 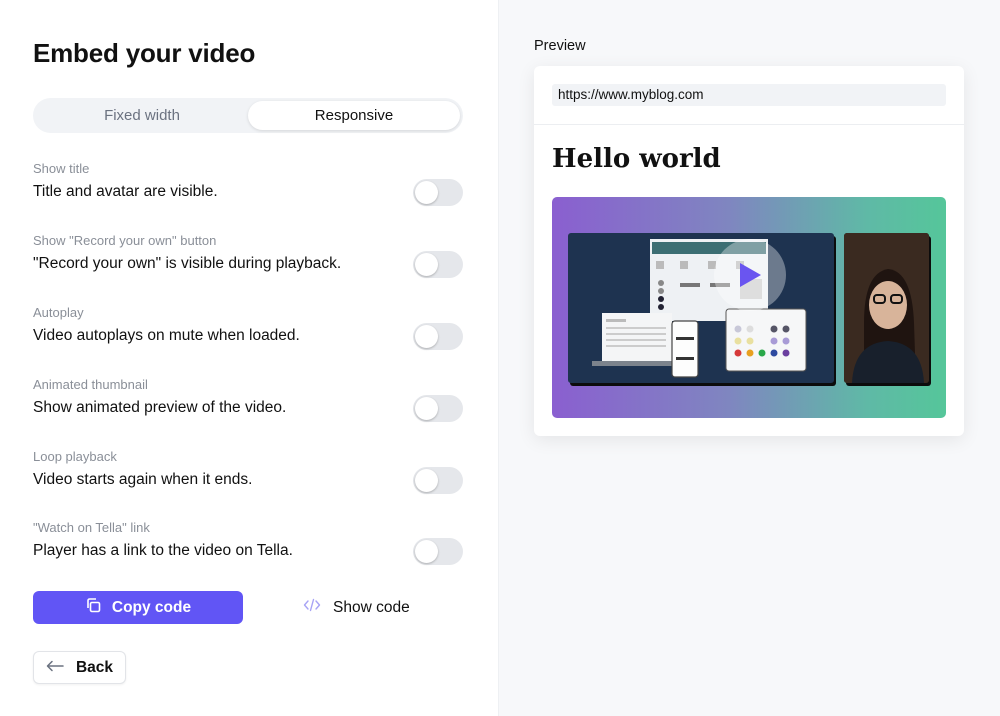 What do you see at coordinates (160, 407) in the screenshot?
I see `option-description: Show animated preview of the video.` at bounding box center [160, 407].